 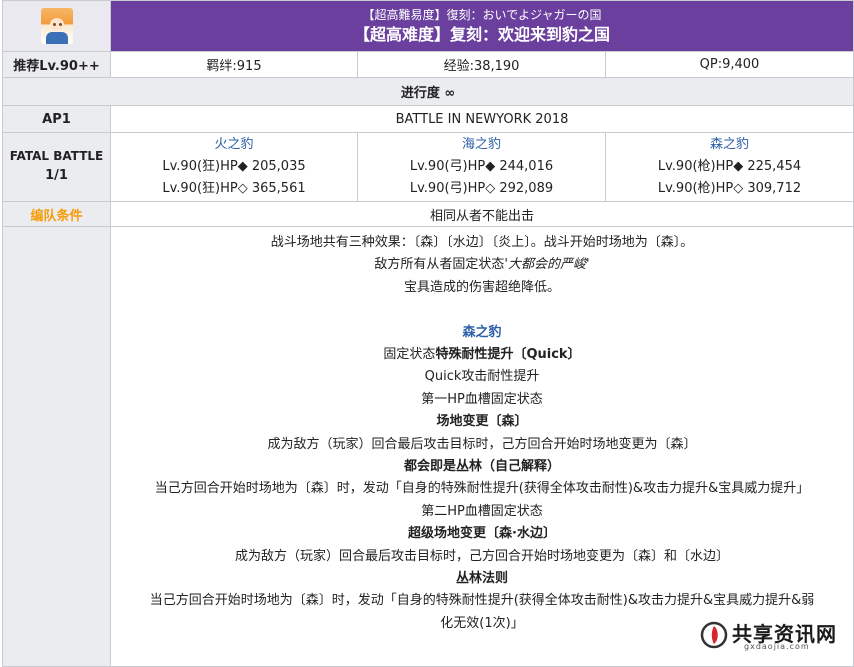 I want to click on quest-title-cn: 【超高难度】复刻：欢迎来到豹之国, so click(x=481, y=34).